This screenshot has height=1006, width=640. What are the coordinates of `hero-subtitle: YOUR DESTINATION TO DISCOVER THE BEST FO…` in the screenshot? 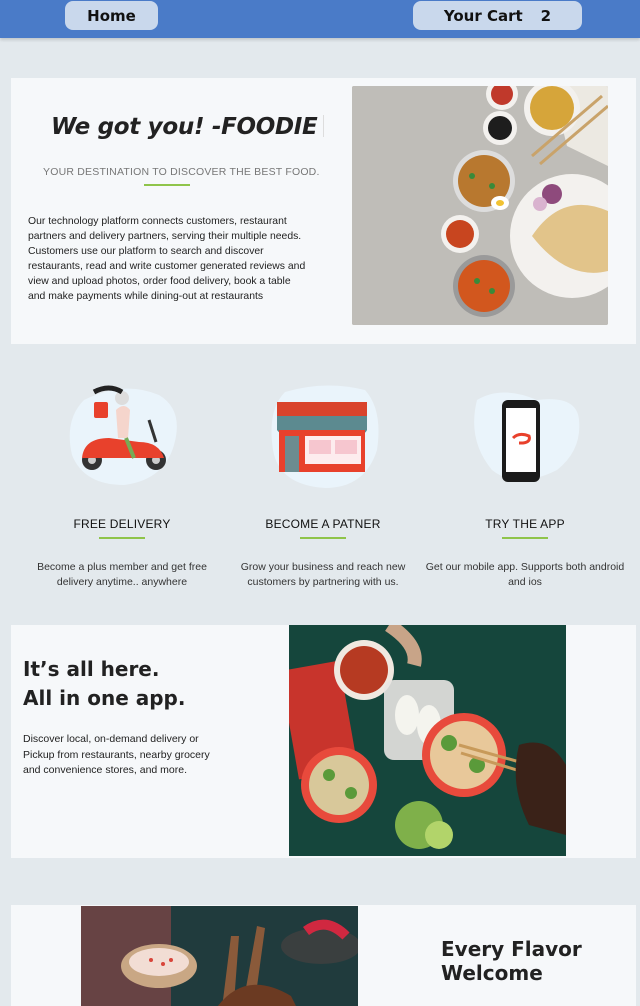 It's located at (181, 172).